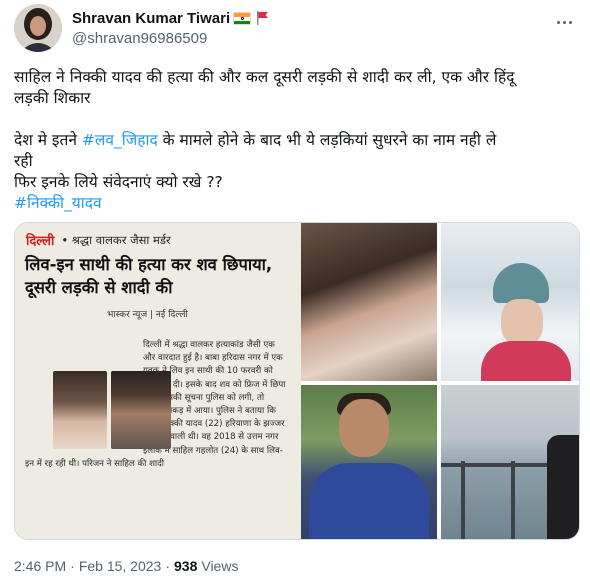  I want to click on photo-woman-snow, so click(510, 302).